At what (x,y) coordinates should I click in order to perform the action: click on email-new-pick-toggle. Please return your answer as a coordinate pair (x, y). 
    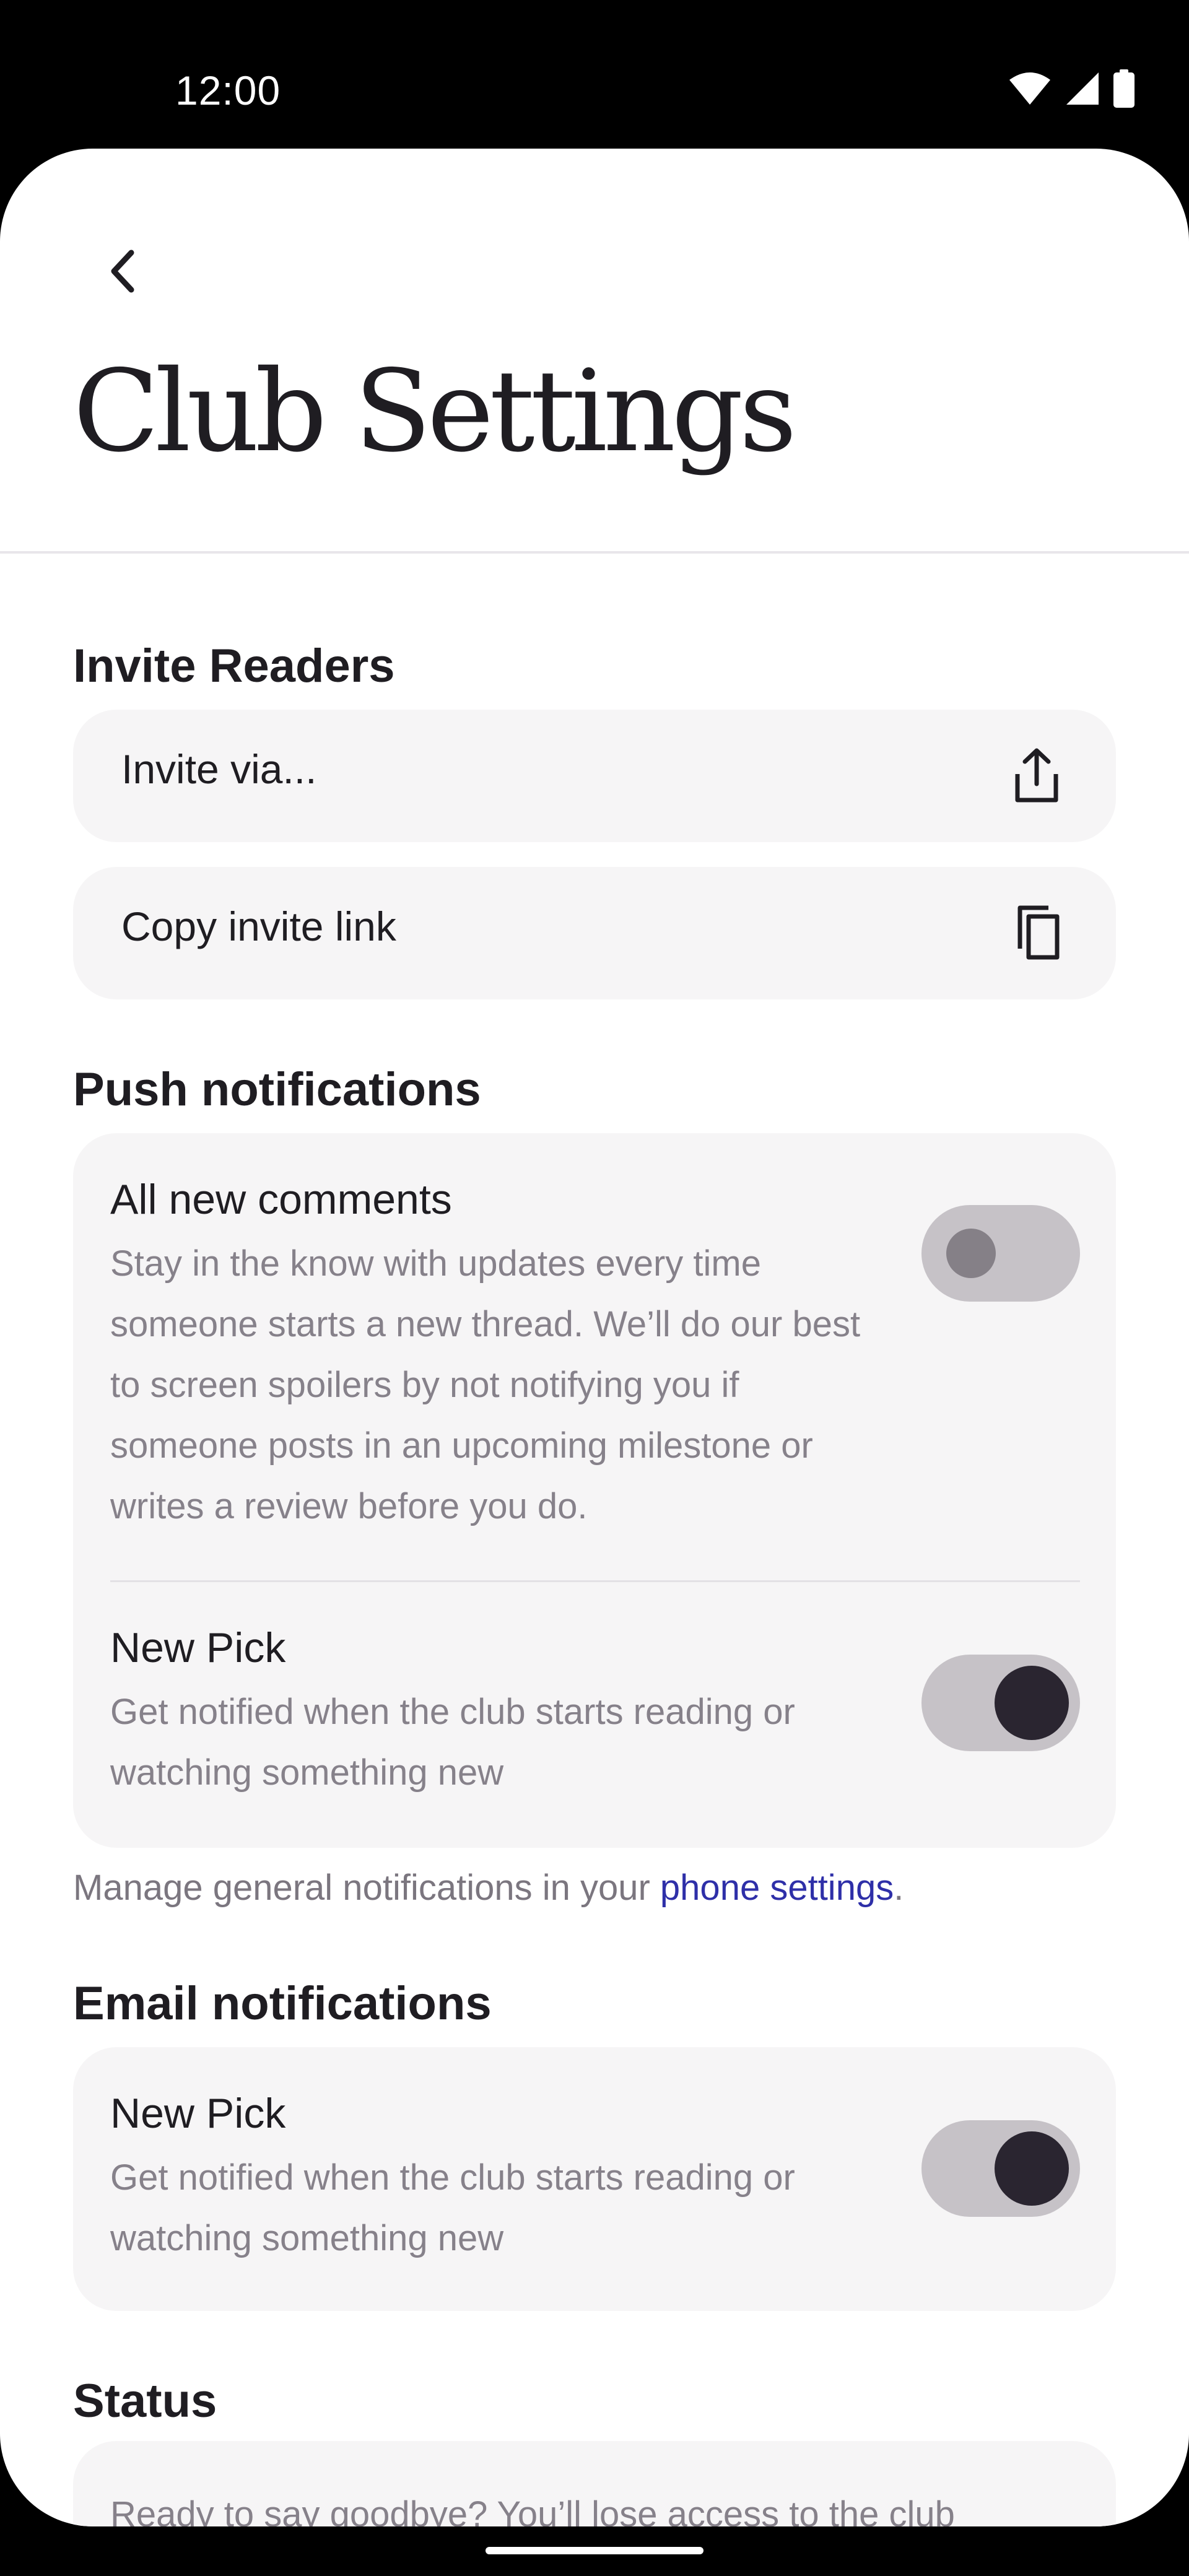
    Looking at the image, I should click on (1000, 2168).